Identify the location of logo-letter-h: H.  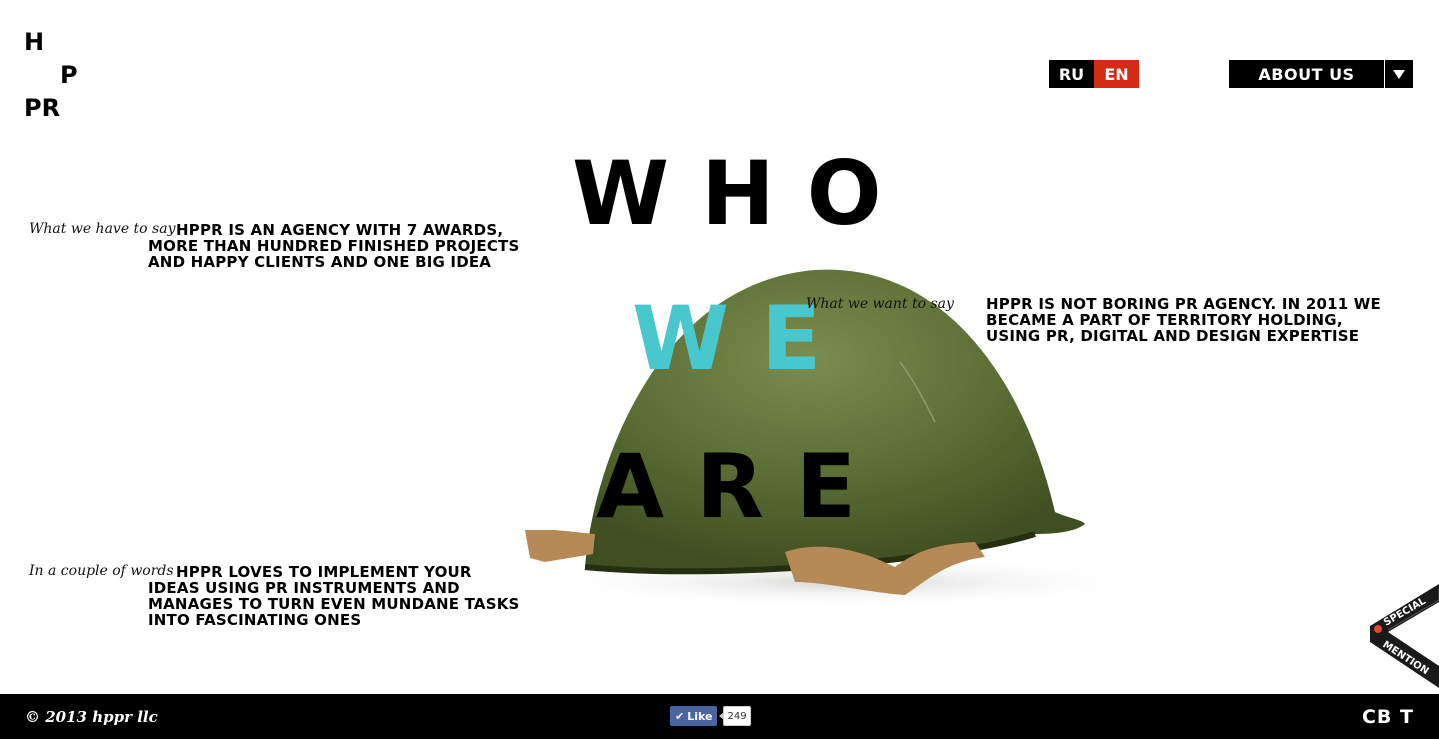
(34, 42).